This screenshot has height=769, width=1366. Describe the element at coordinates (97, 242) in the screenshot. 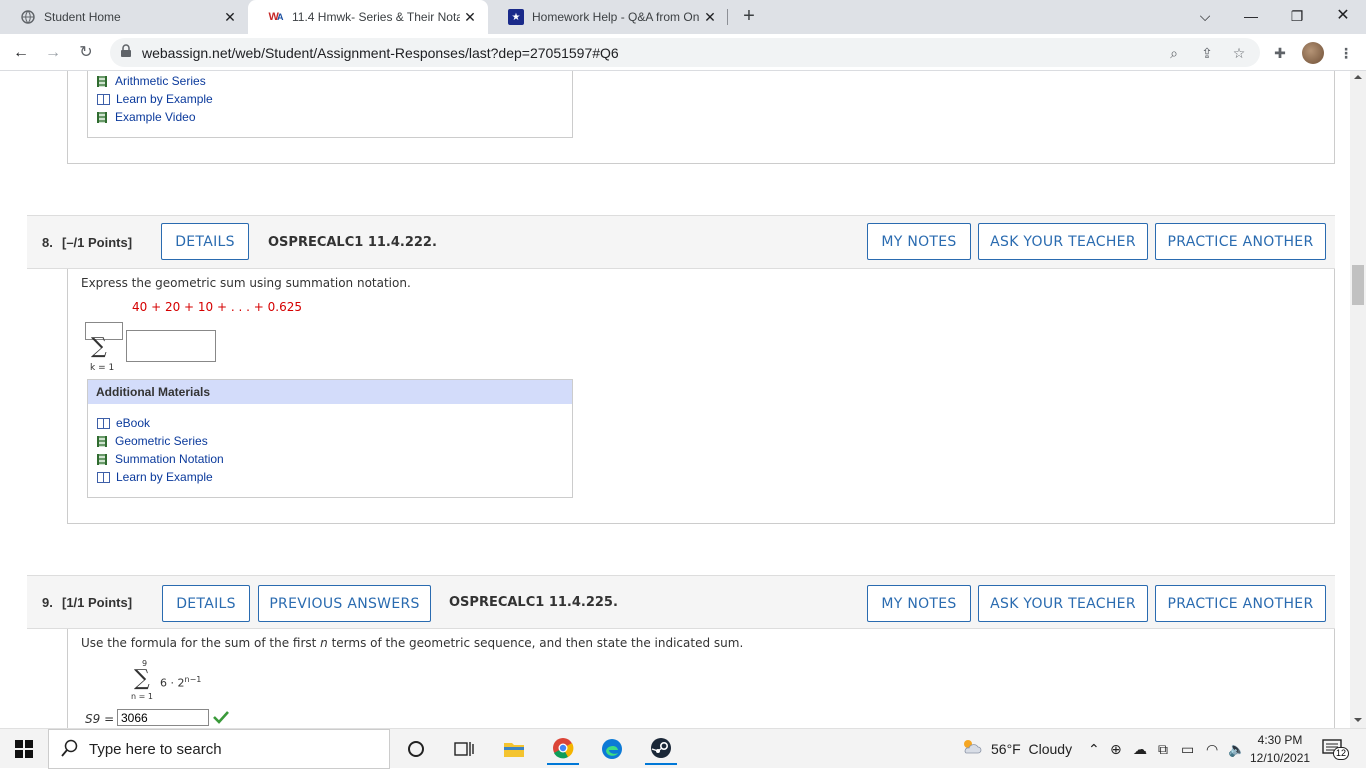

I see `question-8-points: [–/1 Points]` at that location.